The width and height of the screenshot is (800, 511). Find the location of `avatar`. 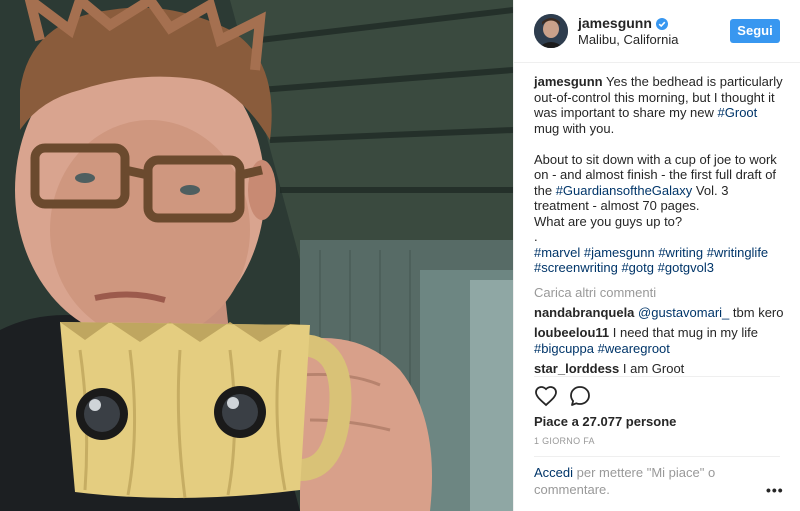

avatar is located at coordinates (551, 31).